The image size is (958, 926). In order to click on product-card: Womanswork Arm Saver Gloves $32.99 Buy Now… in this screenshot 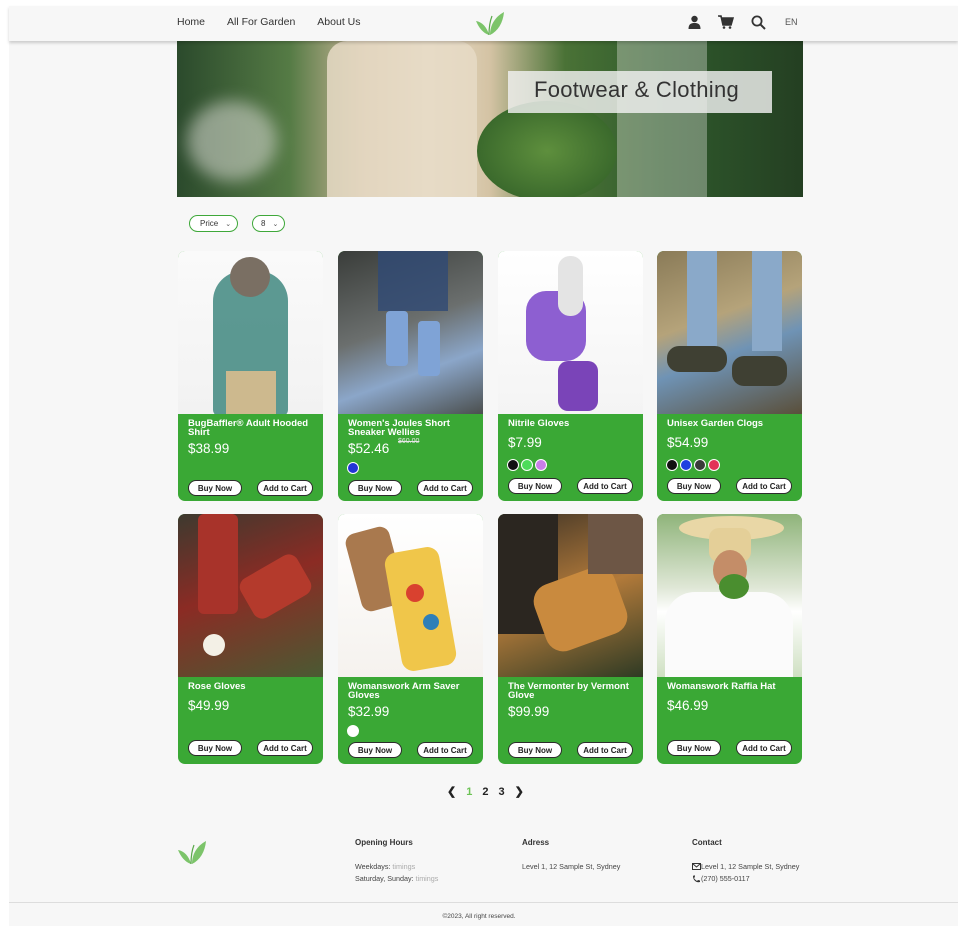, I will do `click(410, 639)`.